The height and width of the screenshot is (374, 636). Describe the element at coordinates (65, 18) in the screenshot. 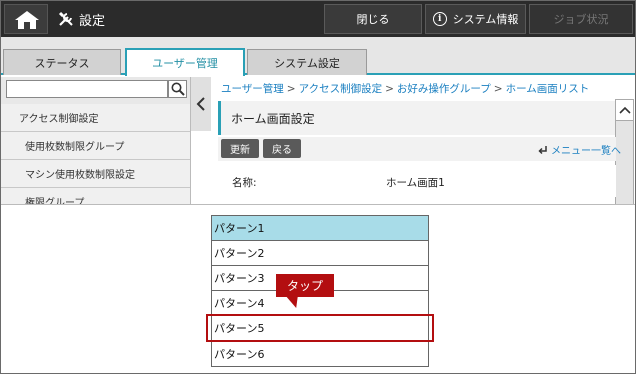

I see `tools-icon` at that location.